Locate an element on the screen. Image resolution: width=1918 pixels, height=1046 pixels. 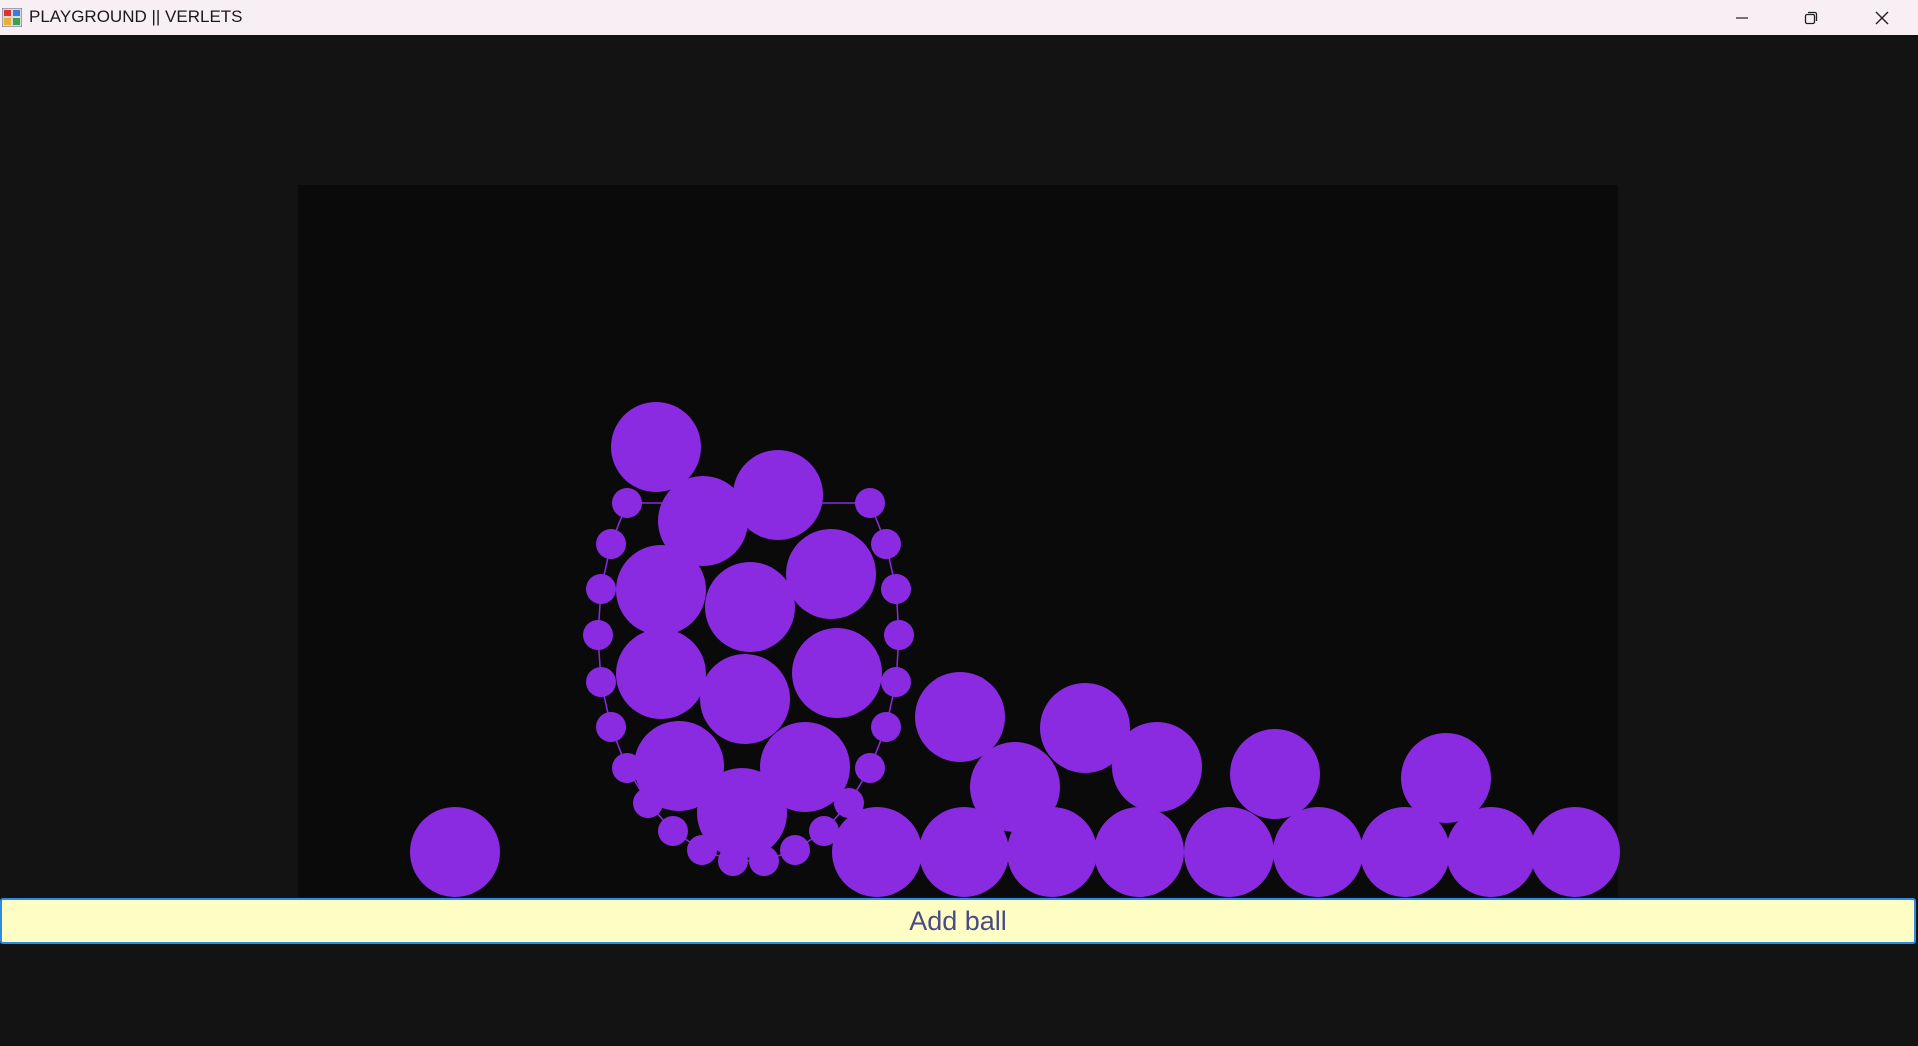
add-ball-button: Add ball is located at coordinates (958, 921).